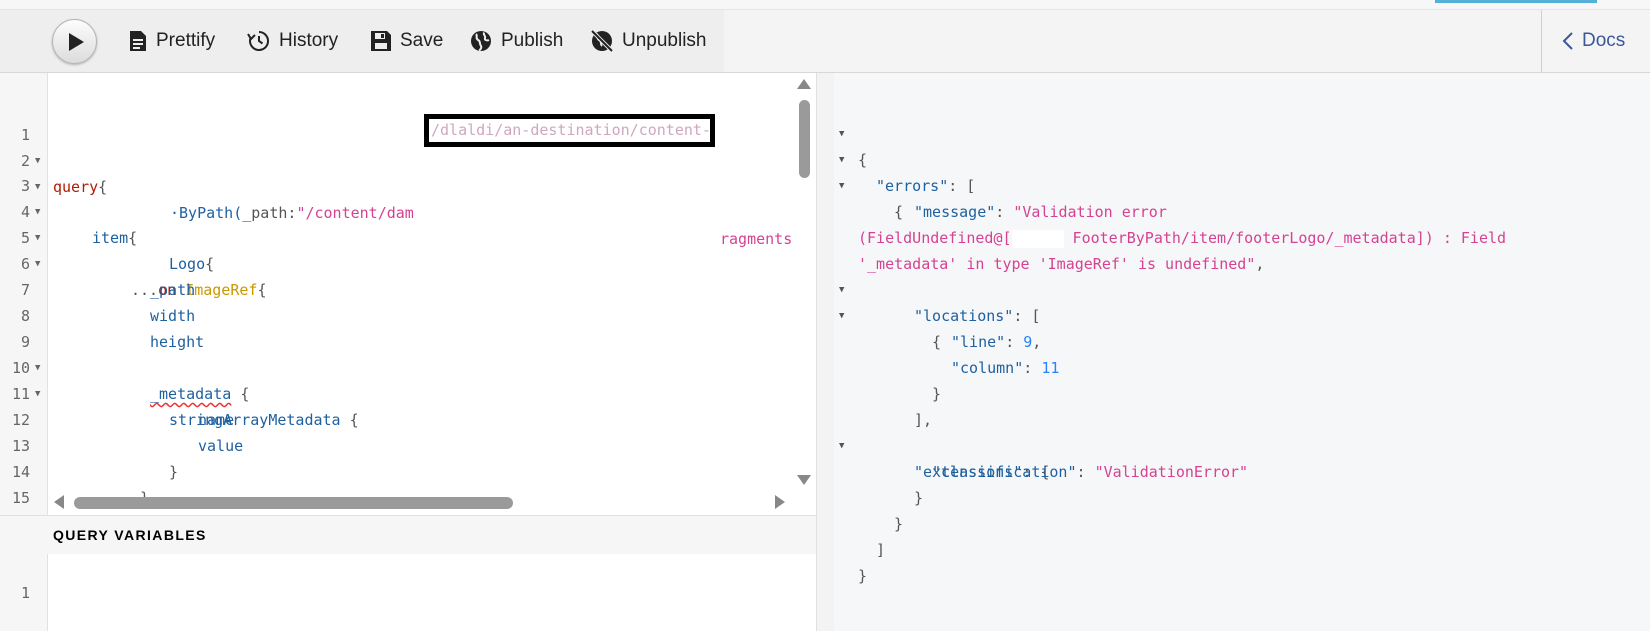 The height and width of the screenshot is (631, 1650). I want to click on code-line-2: 2 ▼ ·ByPath(_path:"/content/dam ragments, so click(396, 185).